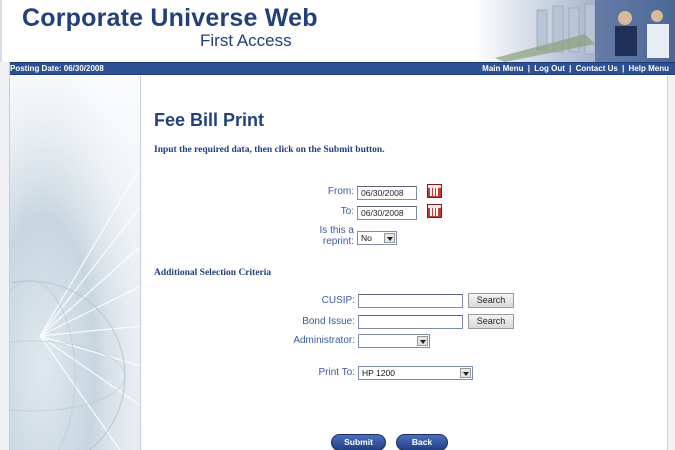 This screenshot has height=450, width=675. Describe the element at coordinates (336, 230) in the screenshot. I see `reprint-label-line1: Is this a` at that location.